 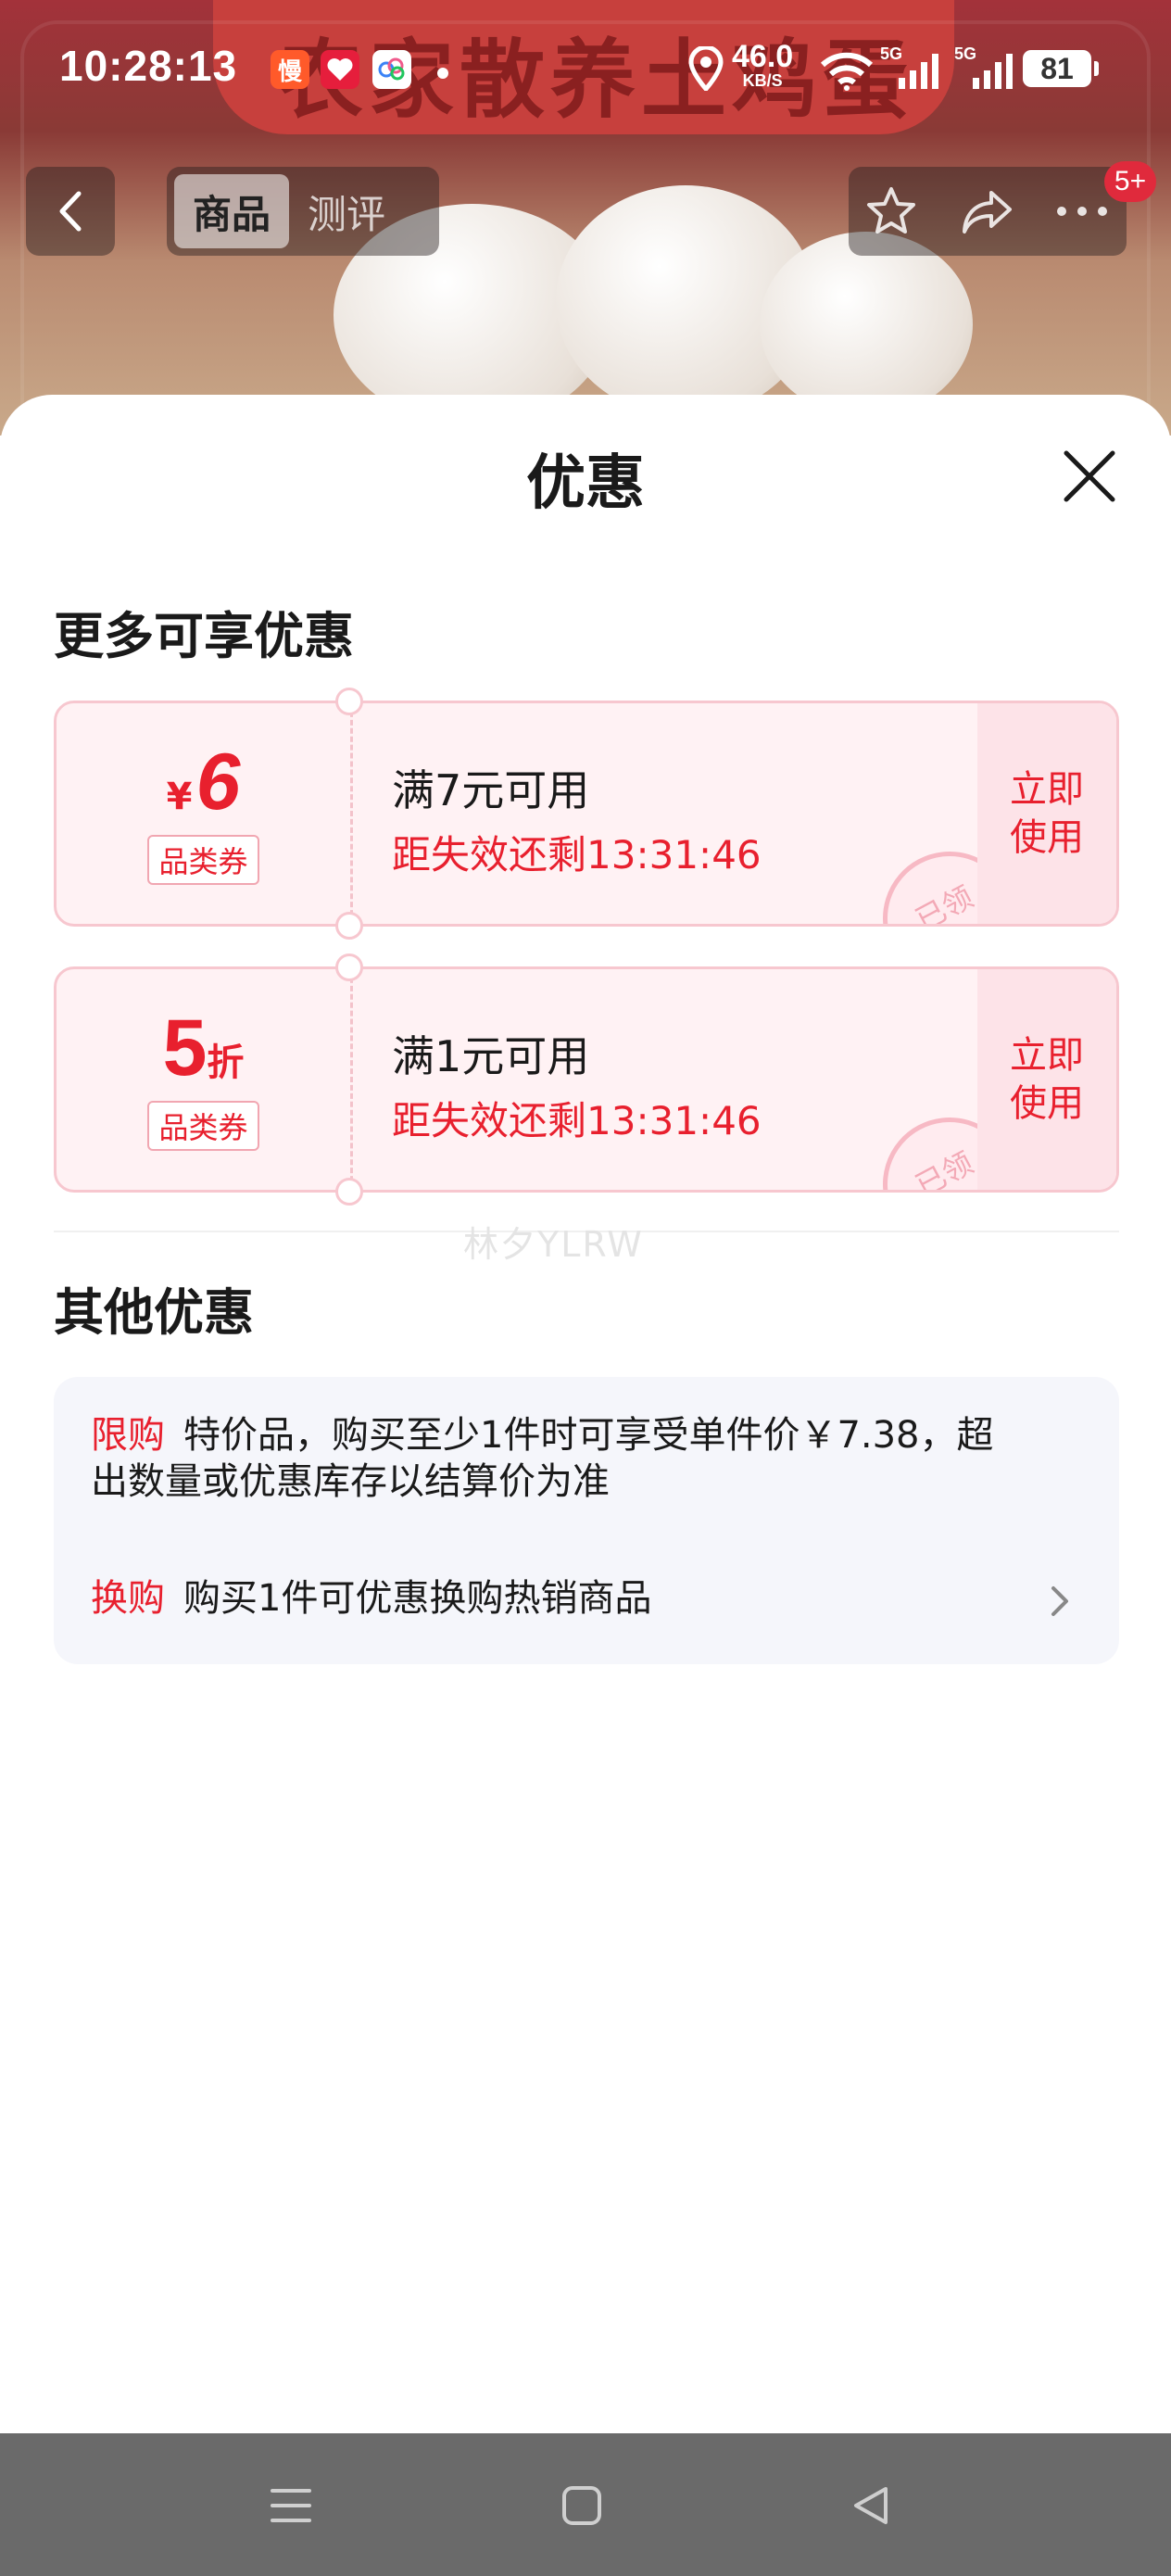 I want to click on offer-label: 限购, so click(x=128, y=1435).